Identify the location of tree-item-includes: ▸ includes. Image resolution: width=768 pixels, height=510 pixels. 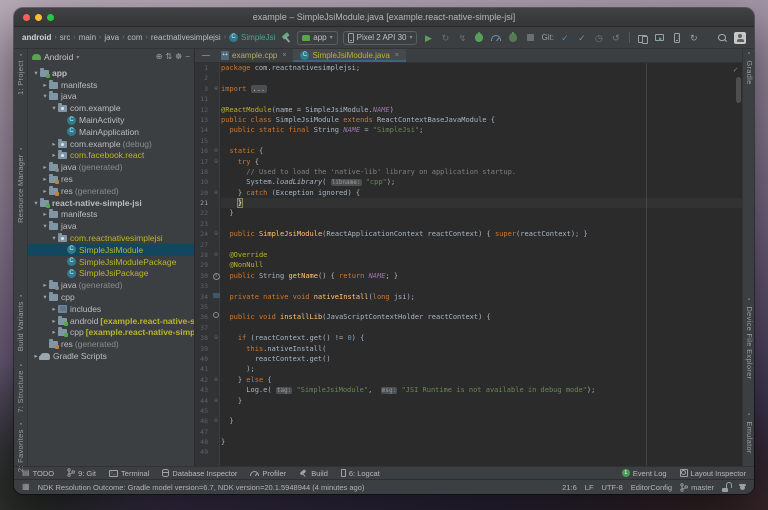
(111, 309).